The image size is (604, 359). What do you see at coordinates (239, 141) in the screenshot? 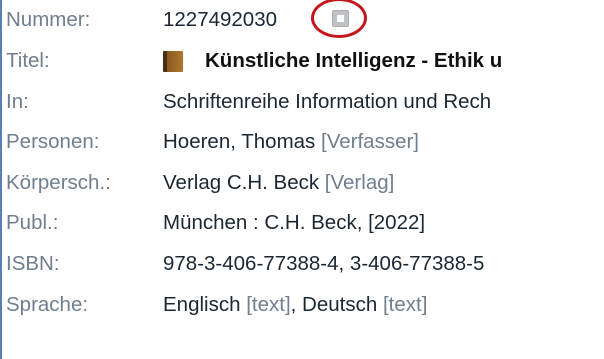
I see `person-link: Hoeren, Thomas` at bounding box center [239, 141].